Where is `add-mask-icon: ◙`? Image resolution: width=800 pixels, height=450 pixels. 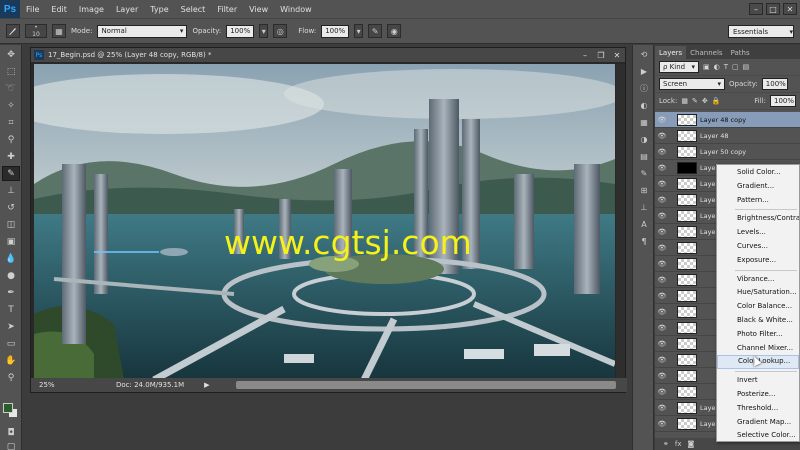
add-mask-icon: ◙ is located at coordinates (690, 444).